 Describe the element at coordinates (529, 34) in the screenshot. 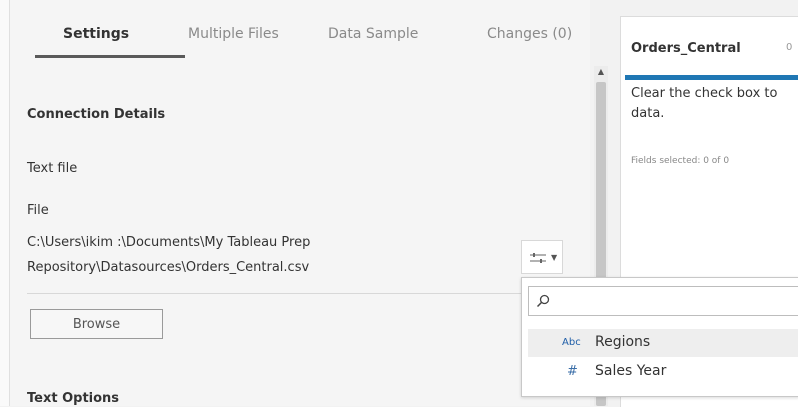

I see `tab-changes: Changes (0)` at that location.